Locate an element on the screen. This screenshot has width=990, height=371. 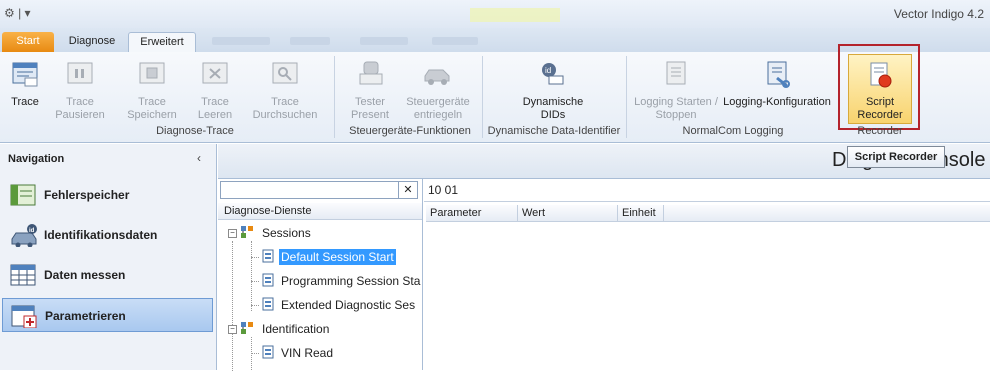
trace-pause-label: Trace Pausieren is located at coordinates (80, 108).